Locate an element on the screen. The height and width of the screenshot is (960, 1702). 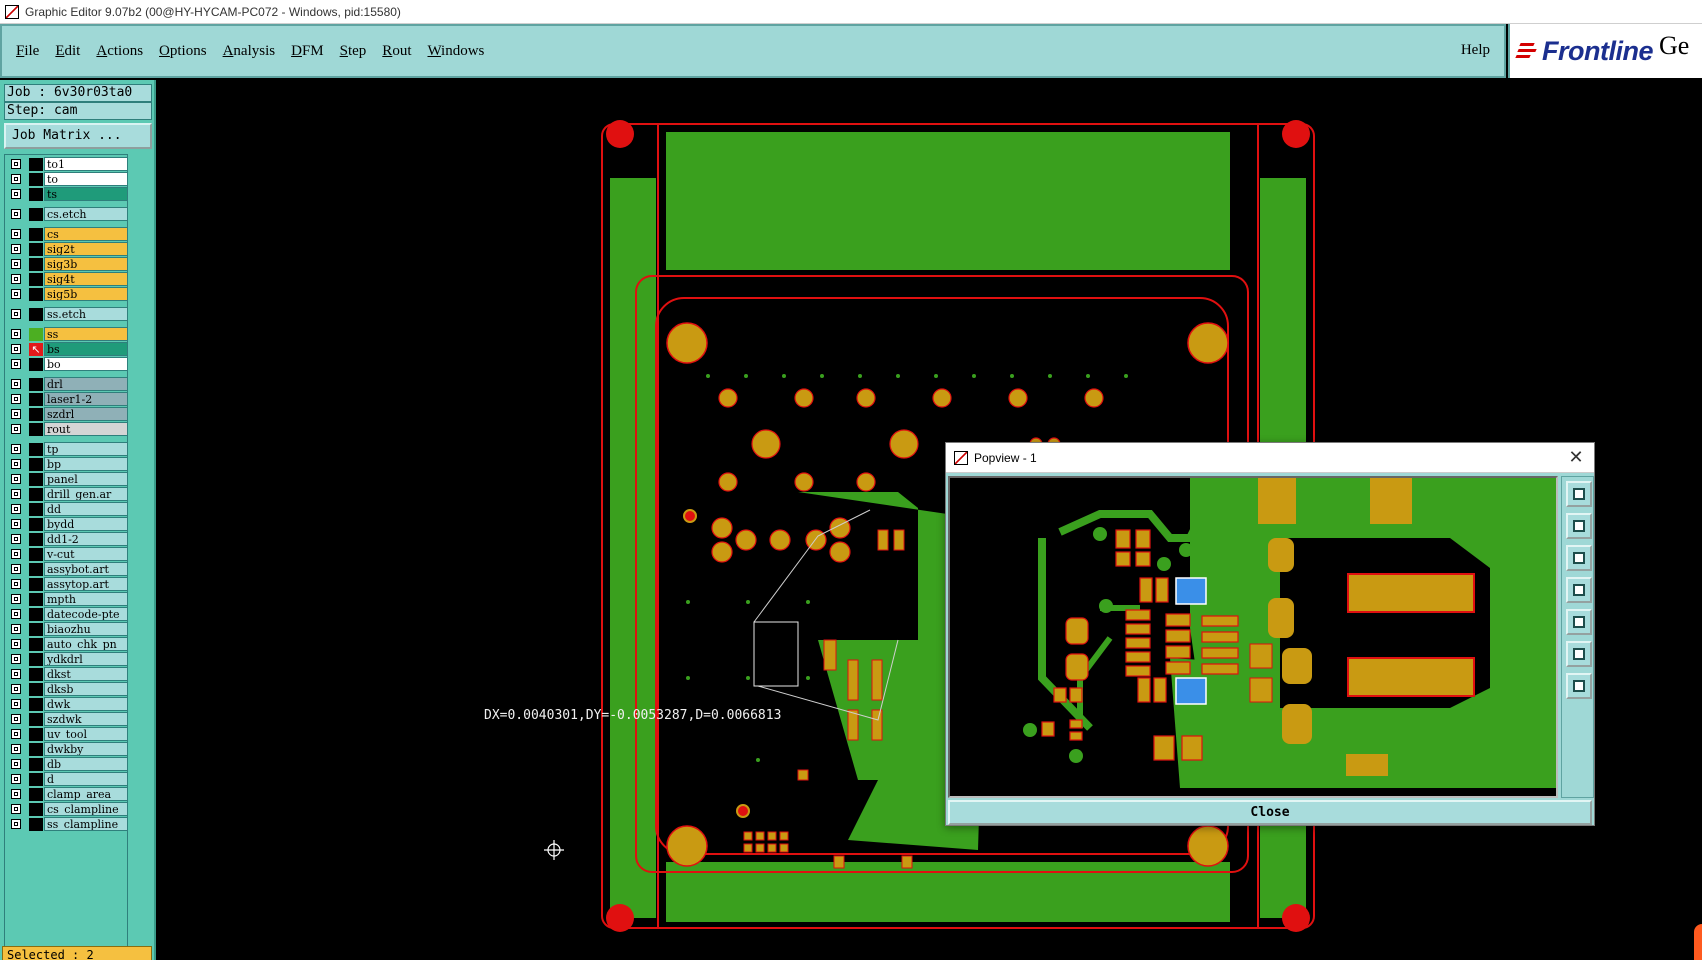
layer-name: sig5b is located at coordinates (86, 294).